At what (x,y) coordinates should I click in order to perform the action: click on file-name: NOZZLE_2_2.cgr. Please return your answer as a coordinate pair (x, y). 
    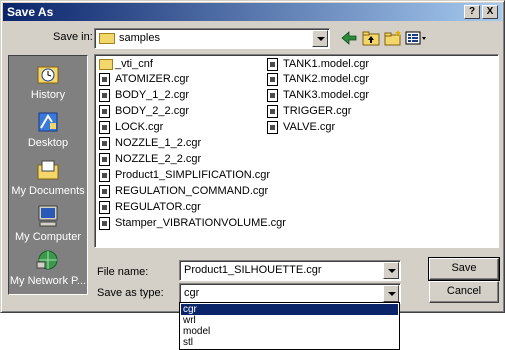
    Looking at the image, I should click on (158, 159).